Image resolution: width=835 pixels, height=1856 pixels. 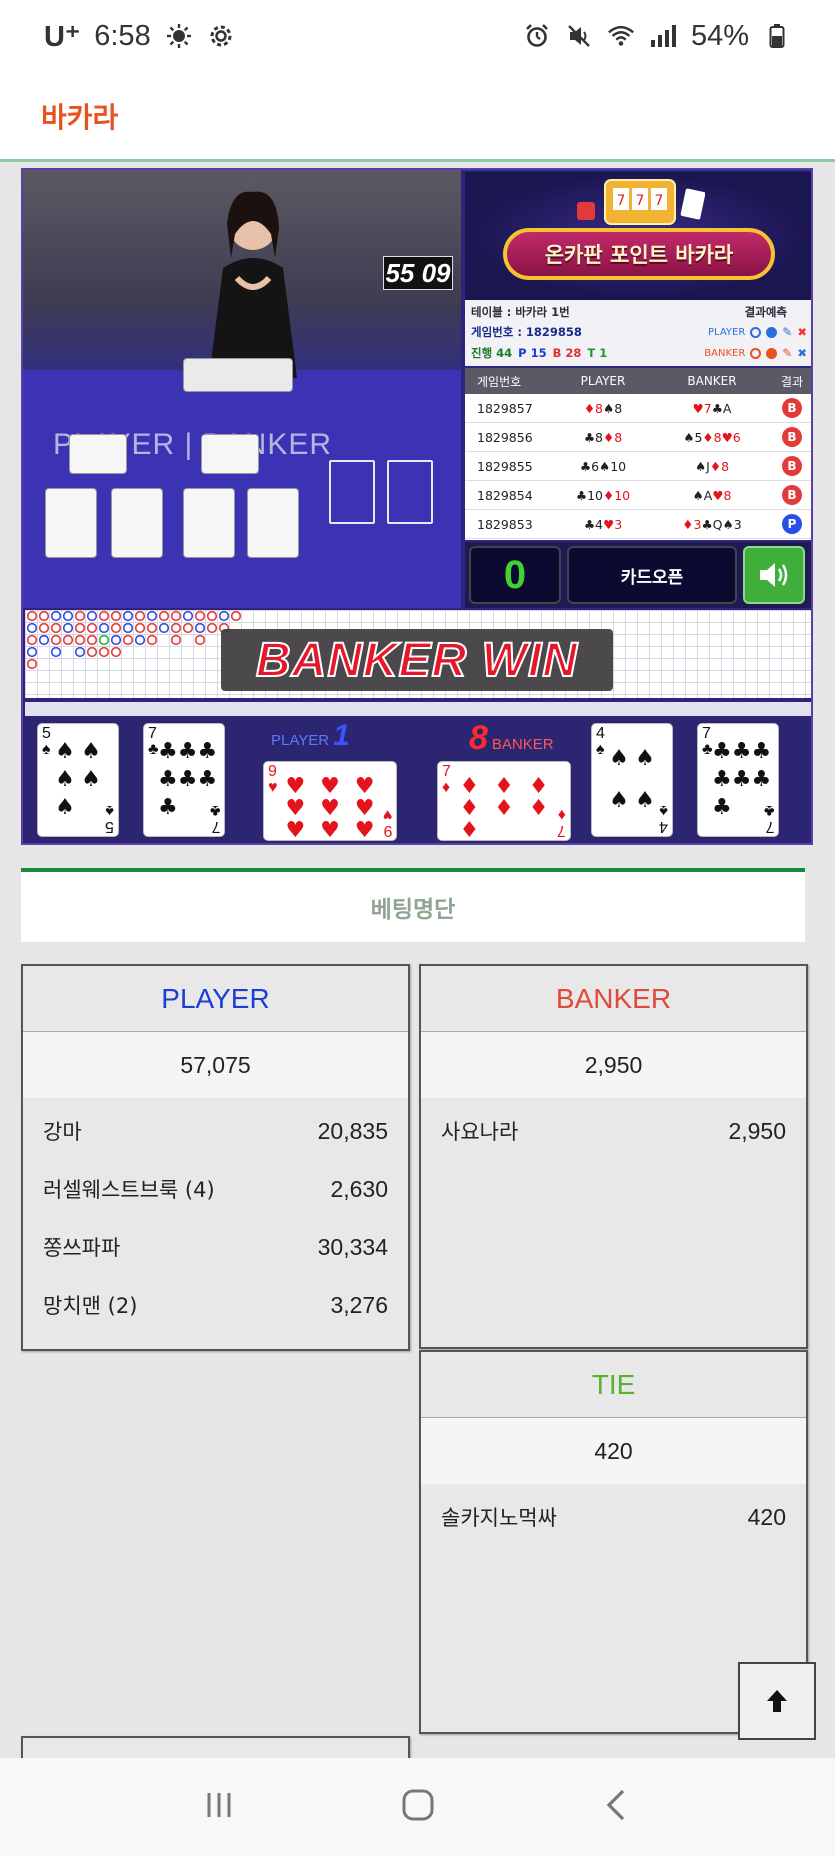 I want to click on history-game-no: 1829856, so click(x=505, y=437).